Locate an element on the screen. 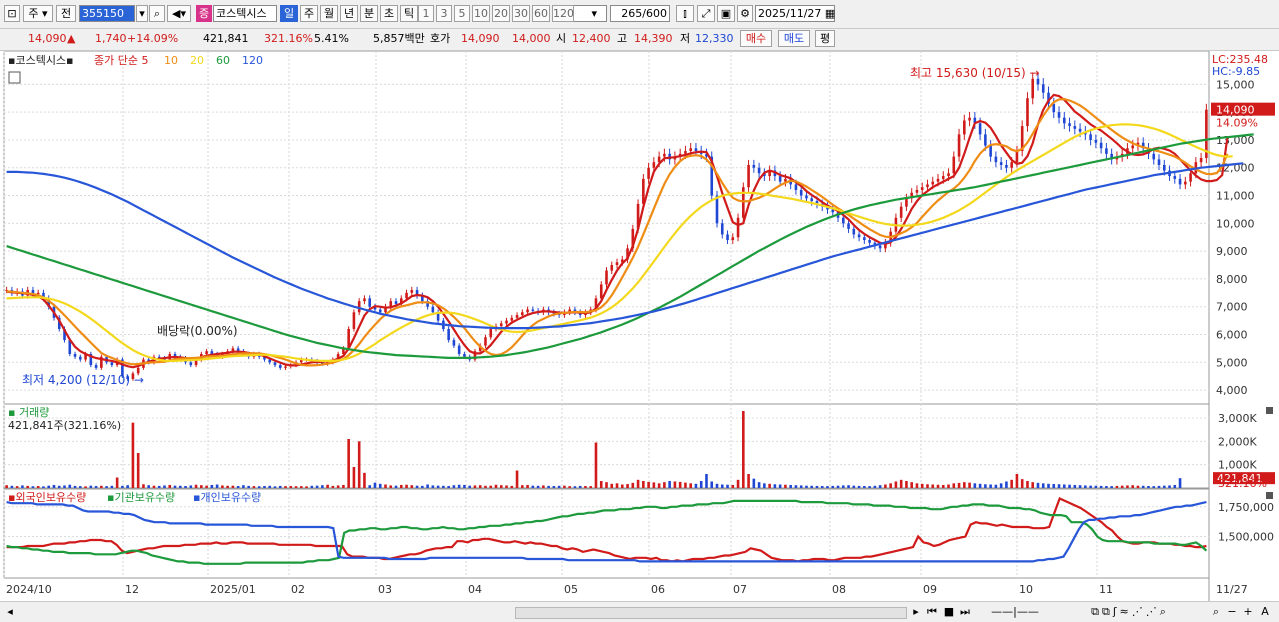 Image resolution: width=1279 pixels, height=622 pixels. zoom-in-icon: + is located at coordinates (1248, 611).